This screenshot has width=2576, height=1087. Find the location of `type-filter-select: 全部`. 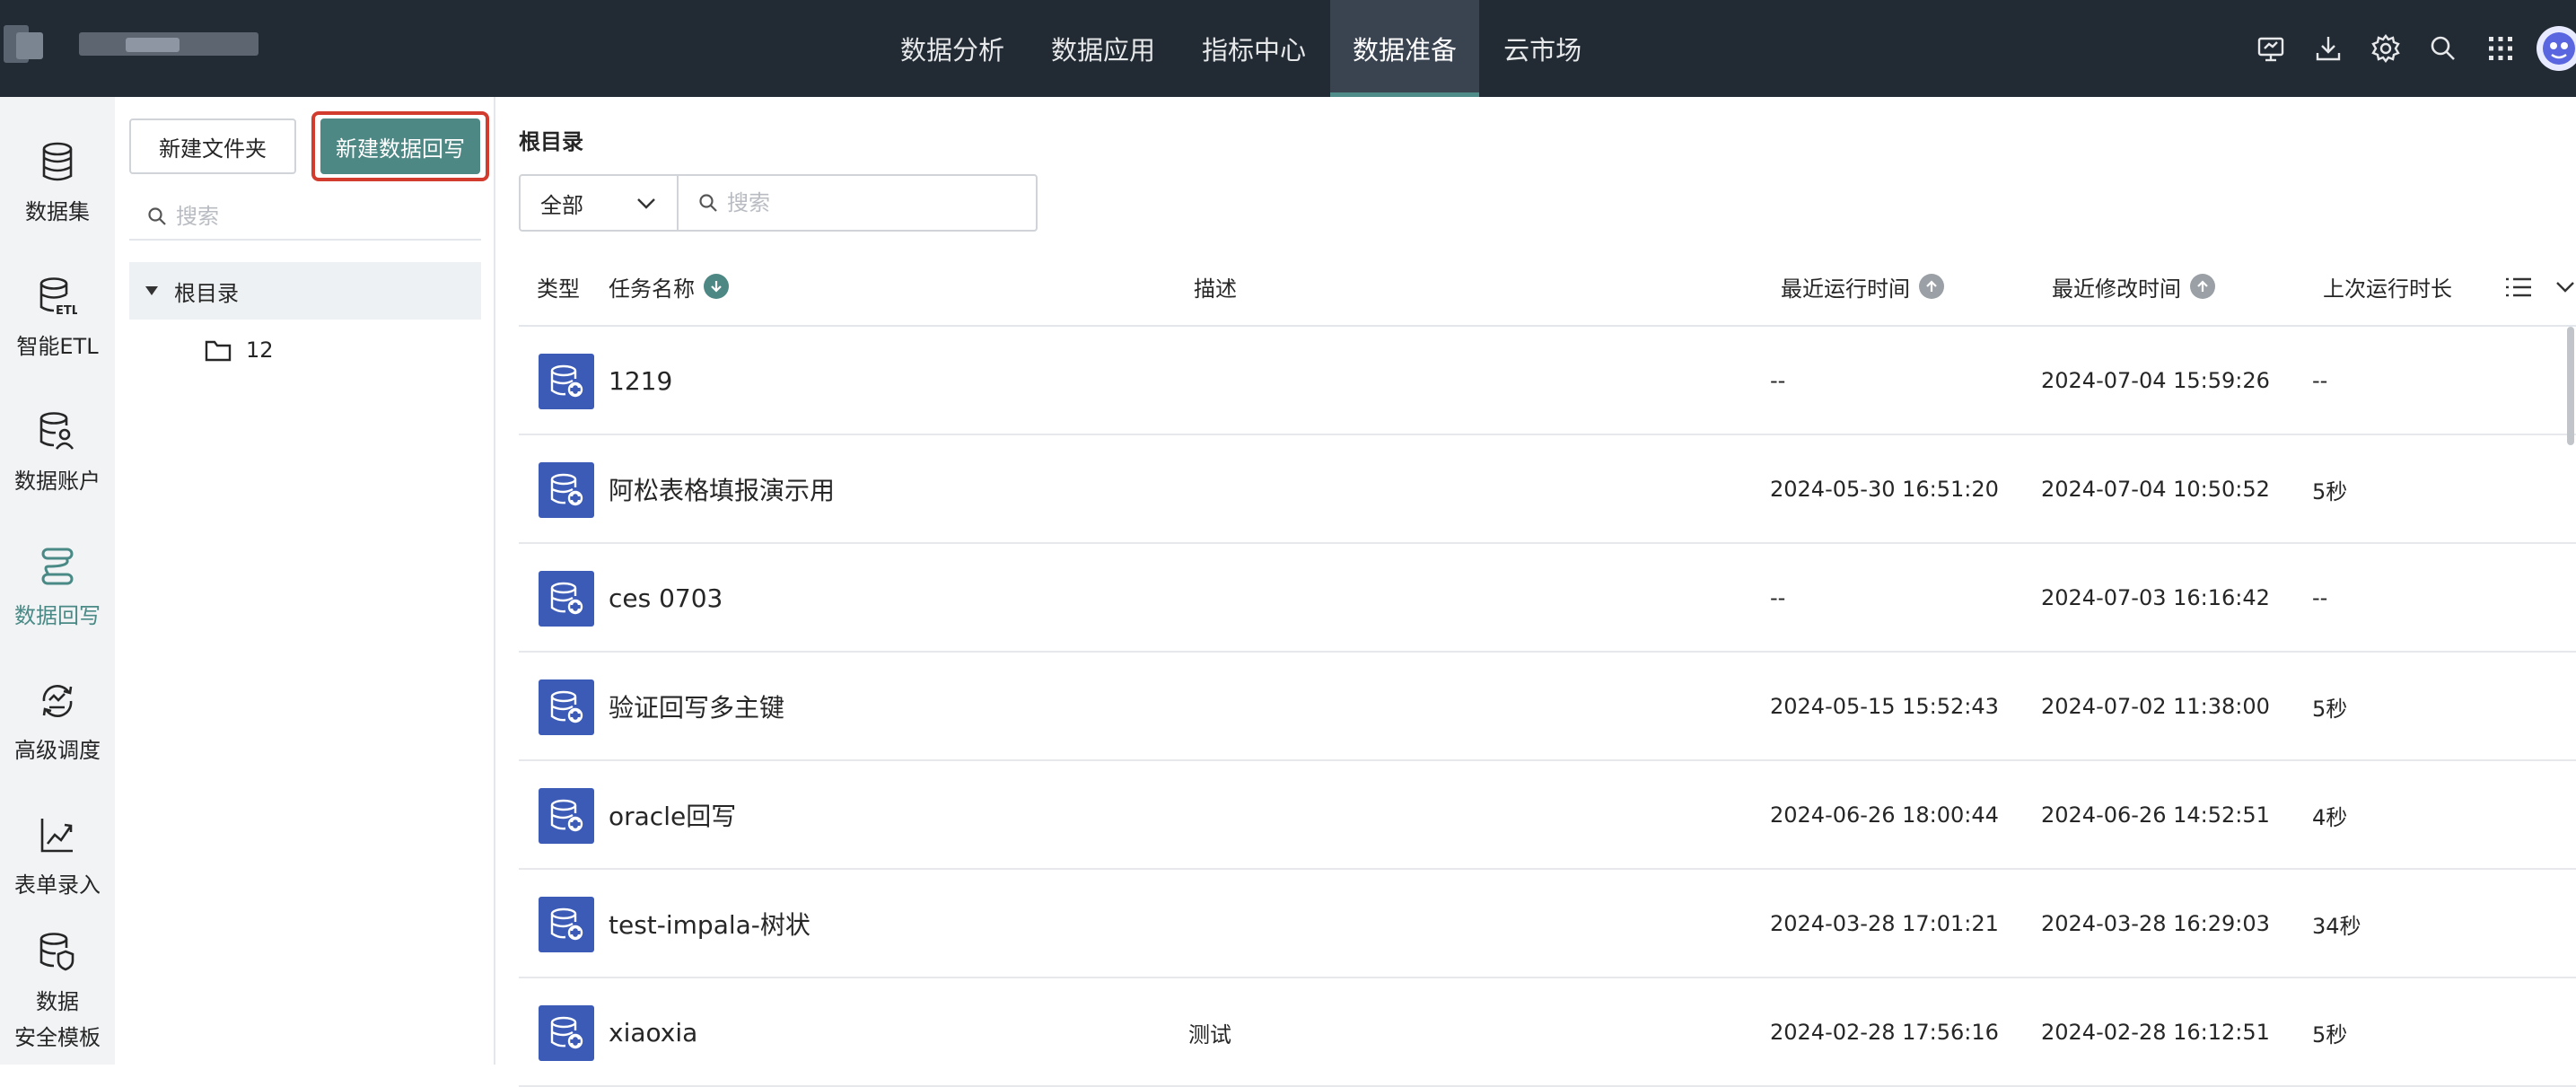

type-filter-select: 全部 is located at coordinates (599, 203).